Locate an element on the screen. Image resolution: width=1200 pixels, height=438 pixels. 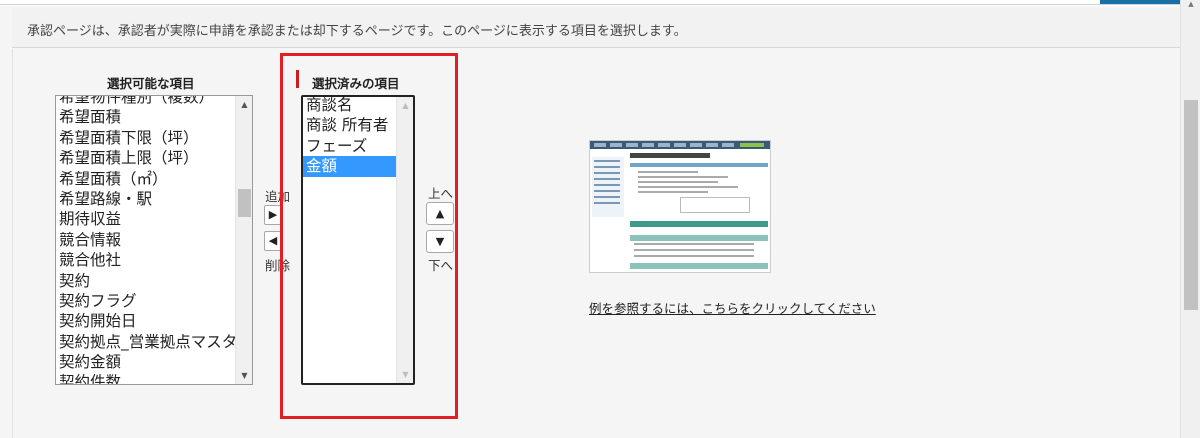
page-scroll-up-icon: ▲ is located at coordinates (1190, 6).